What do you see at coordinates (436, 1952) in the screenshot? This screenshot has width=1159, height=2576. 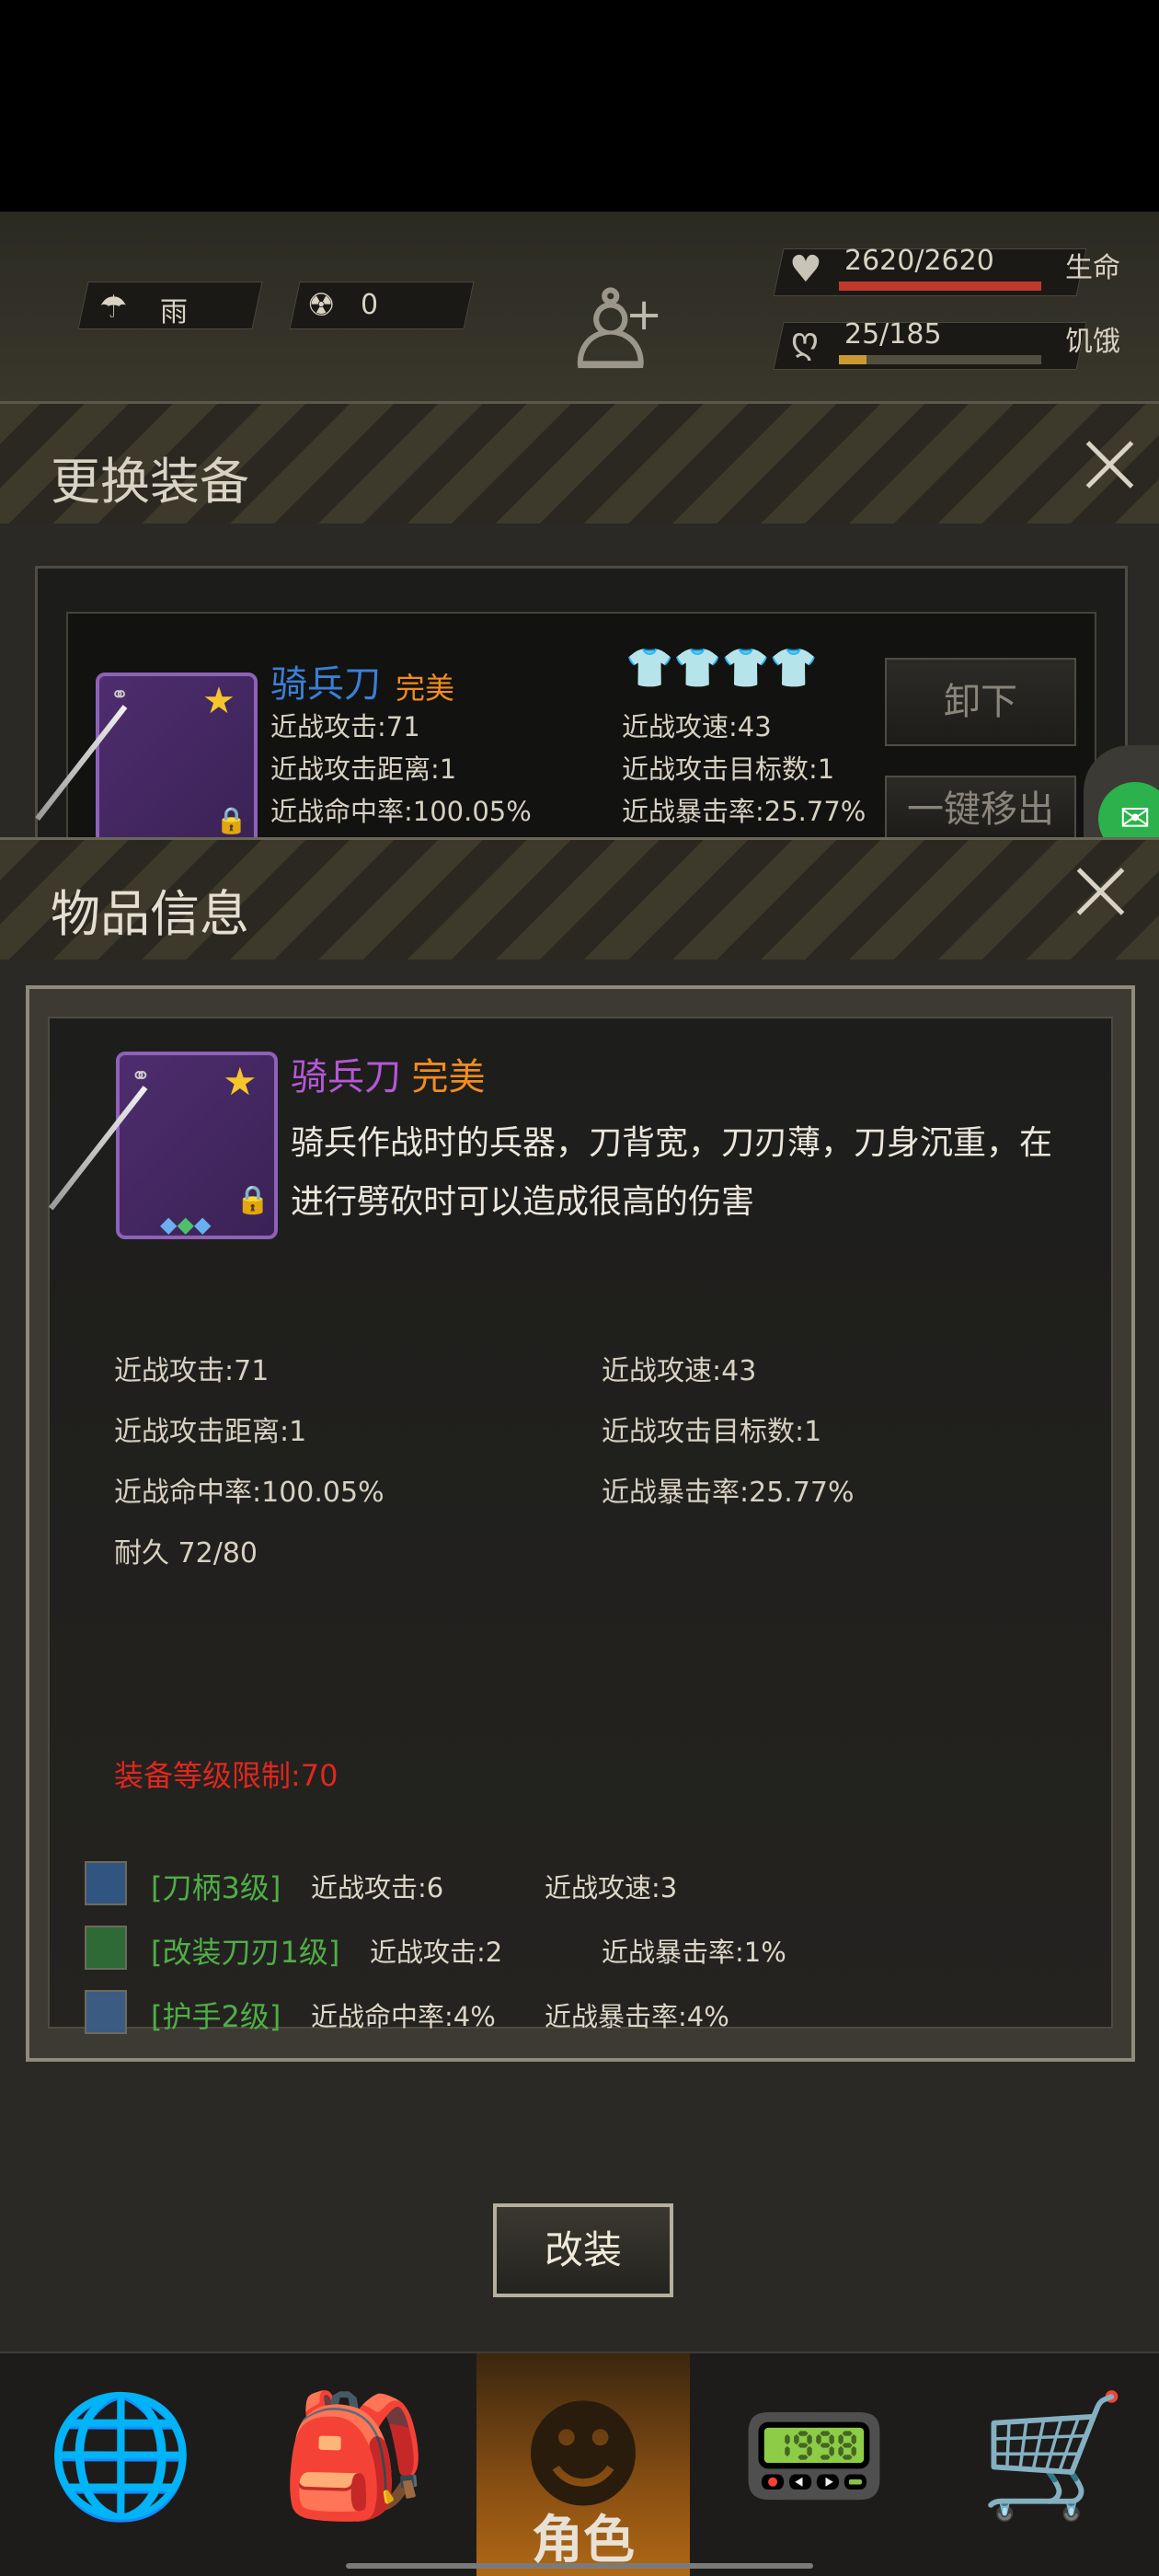 I see `mod-stat: 近战攻击:2` at bounding box center [436, 1952].